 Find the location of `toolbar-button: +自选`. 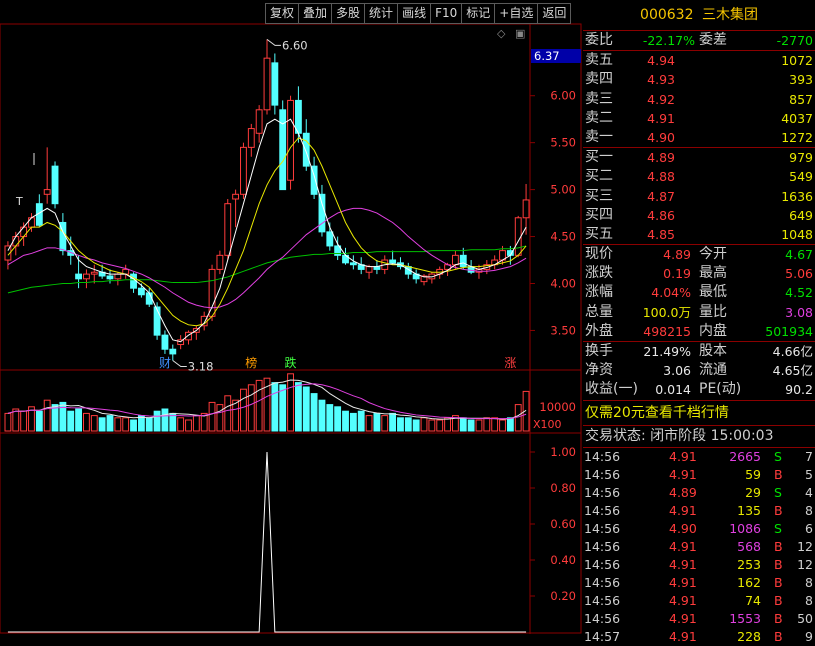

toolbar-button: +自选 is located at coordinates (516, 13).